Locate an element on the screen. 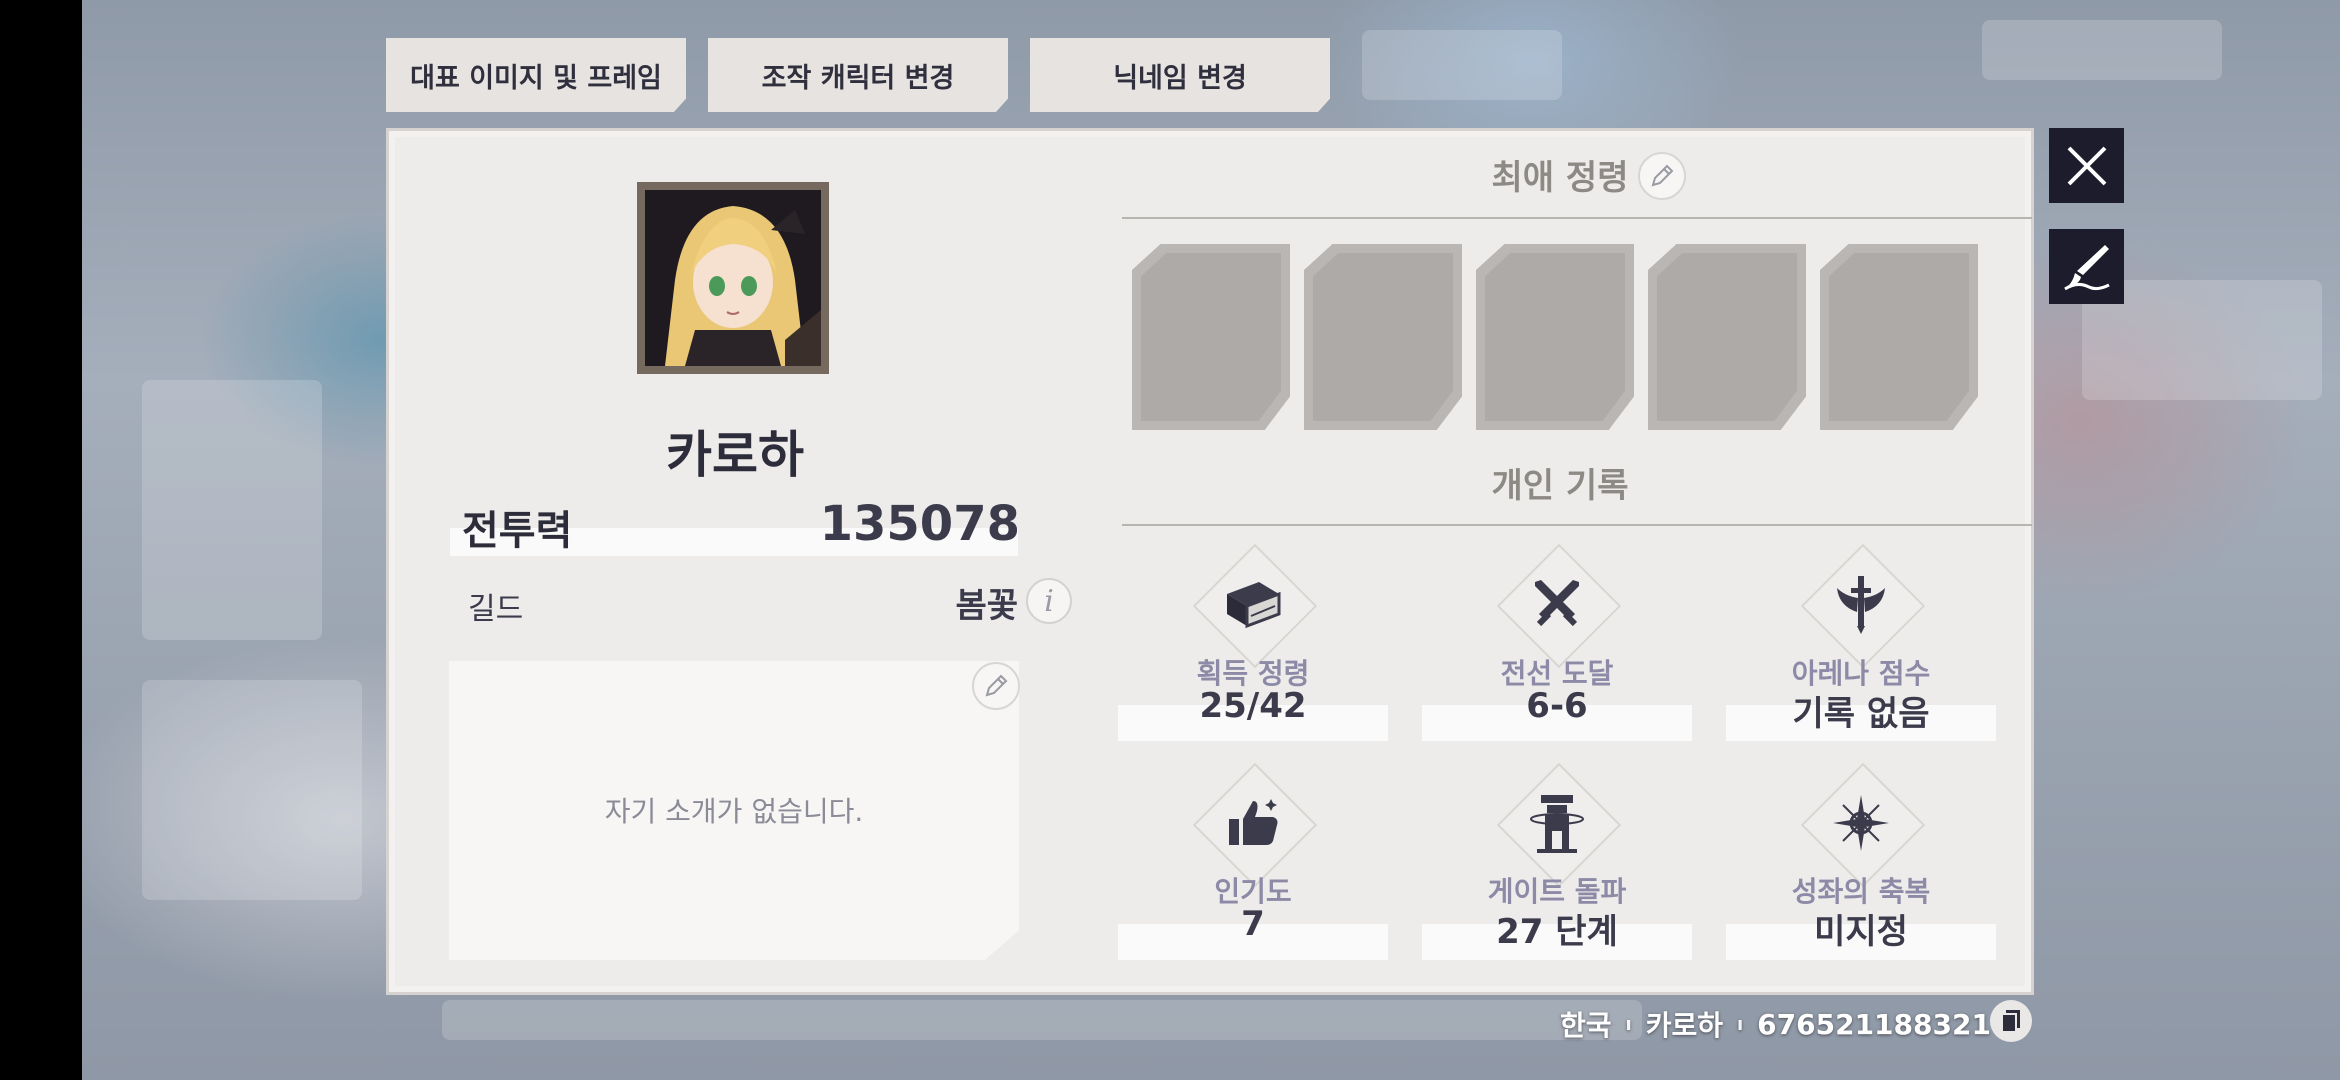  winged-sword-icon is located at coordinates (1861, 604).